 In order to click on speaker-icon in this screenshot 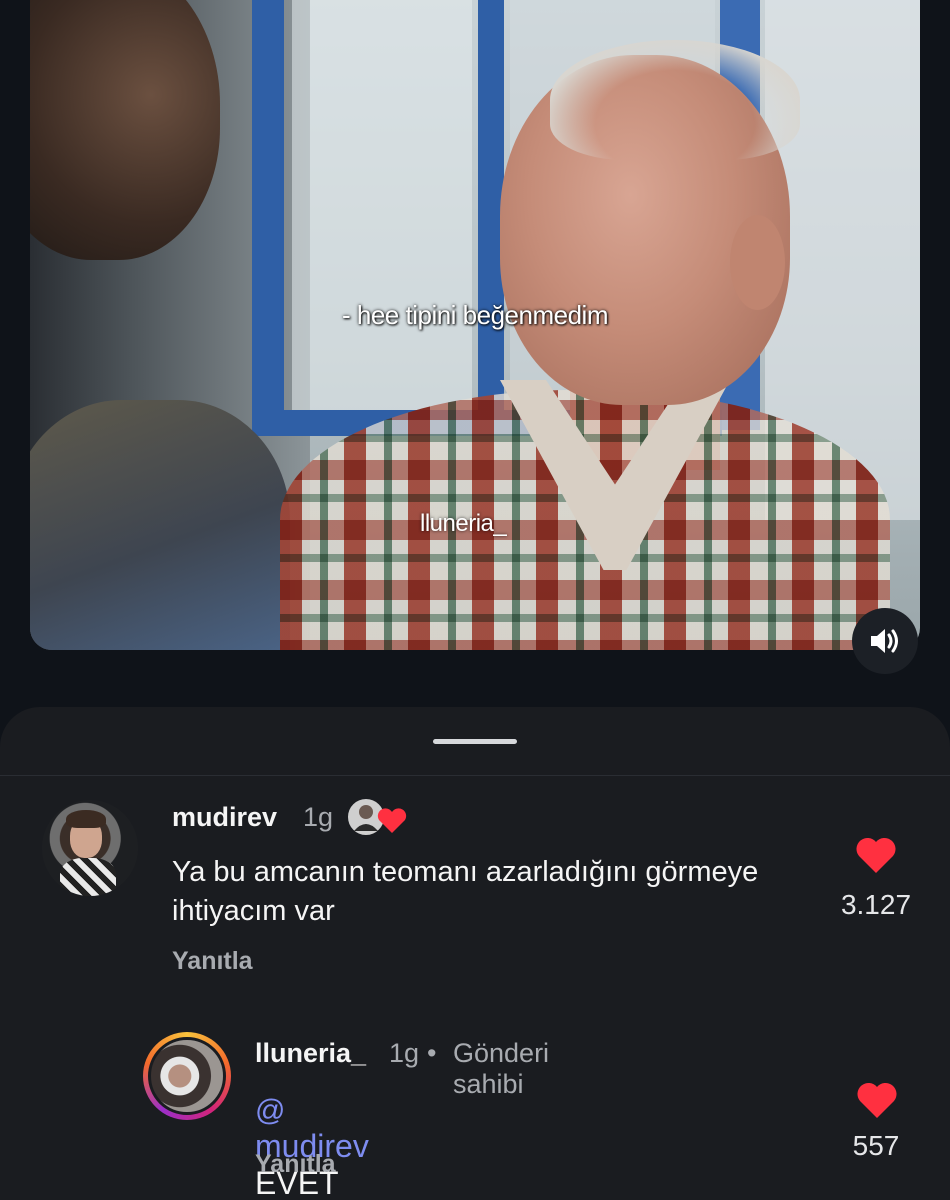, I will do `click(884, 641)`.